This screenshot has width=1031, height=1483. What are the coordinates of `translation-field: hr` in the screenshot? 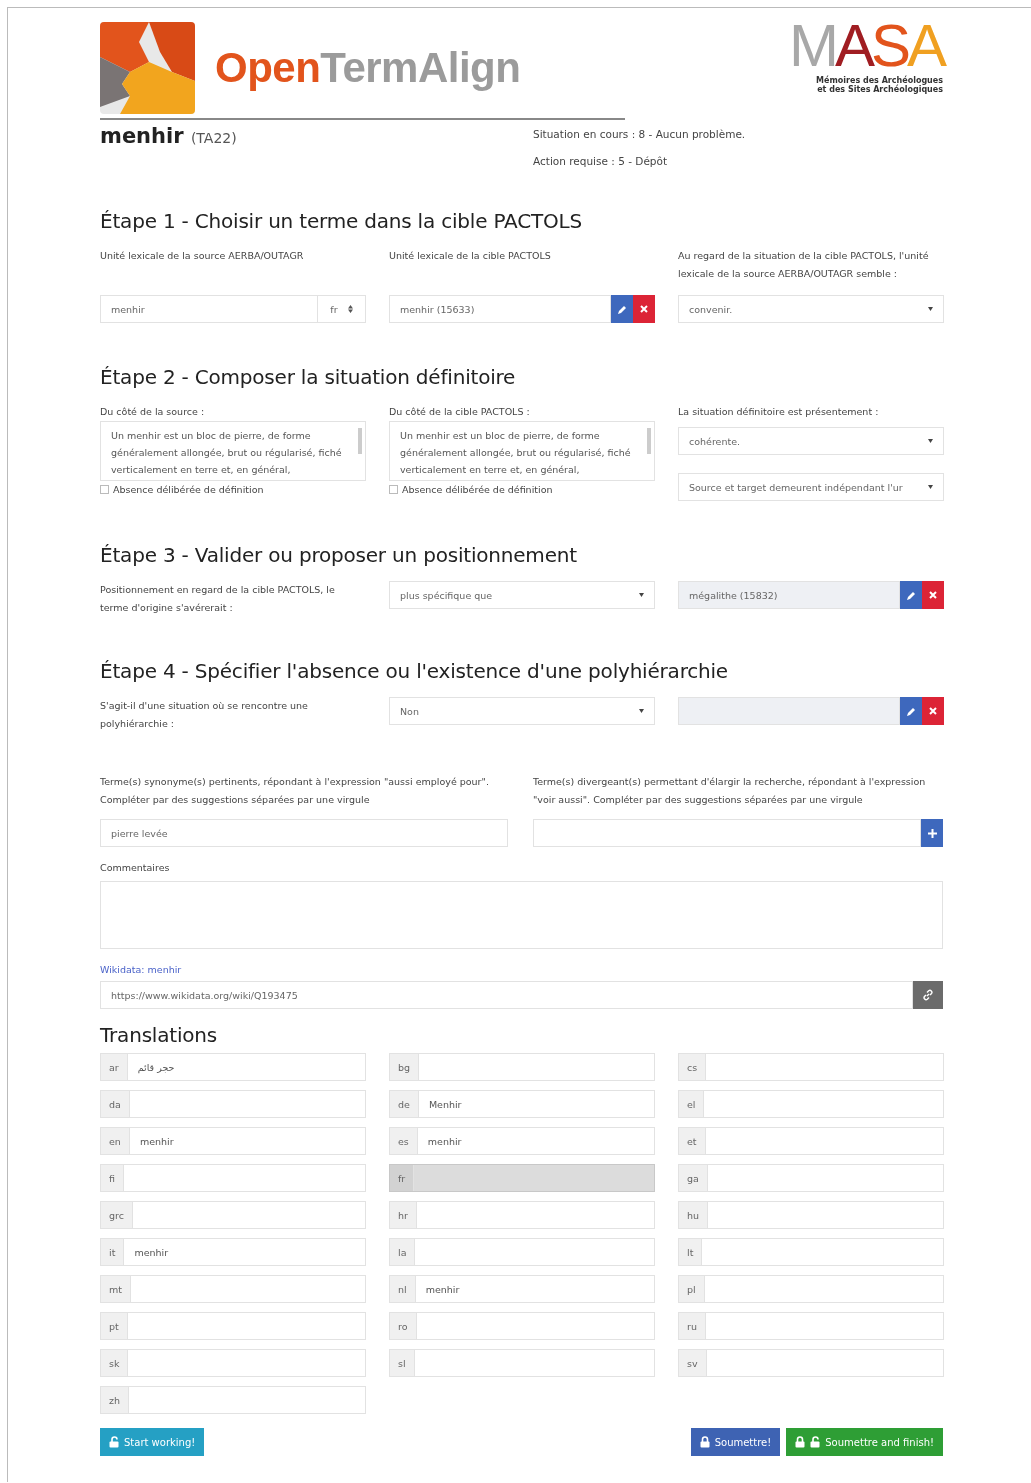 It's located at (522, 1215).